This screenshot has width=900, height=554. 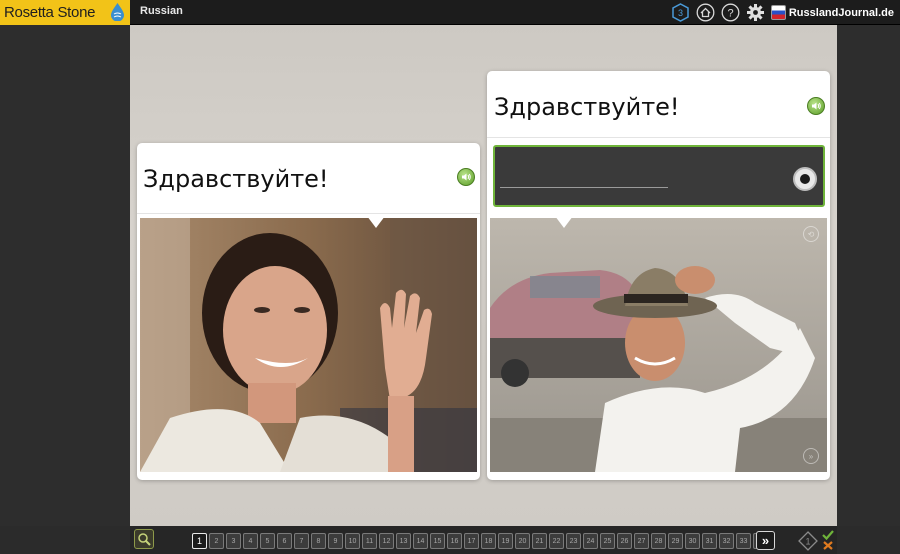 What do you see at coordinates (755, 12) in the screenshot?
I see `gear-icon` at bounding box center [755, 12].